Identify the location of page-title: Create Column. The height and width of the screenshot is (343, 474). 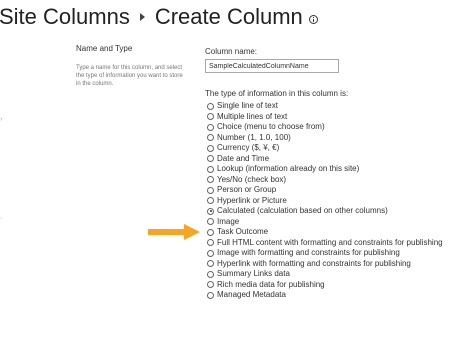
(228, 16).